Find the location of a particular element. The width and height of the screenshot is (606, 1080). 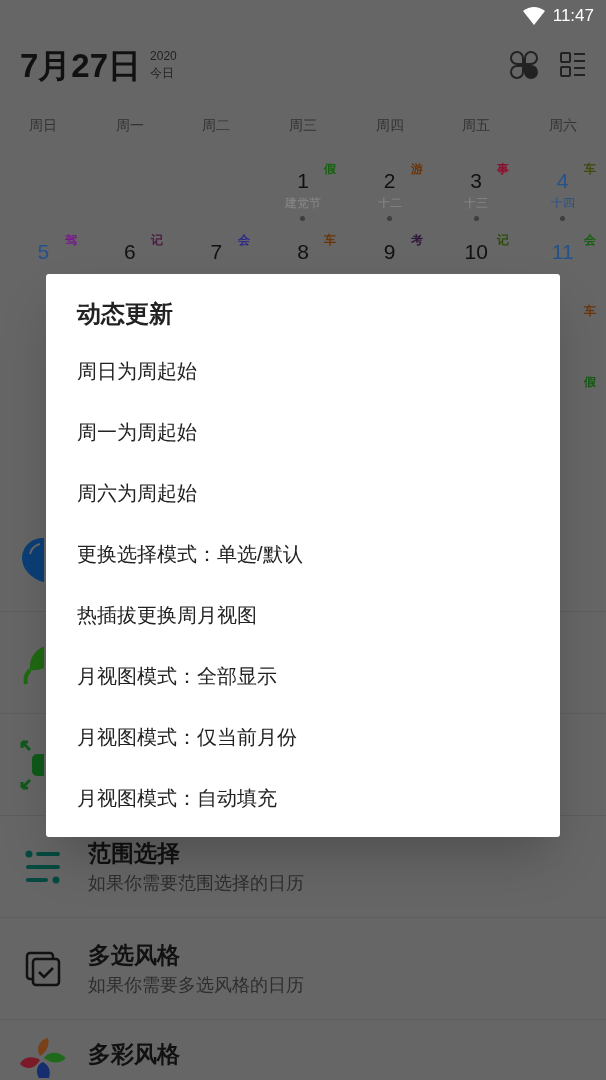

list-item-title: 多选风格 is located at coordinates (196, 954).